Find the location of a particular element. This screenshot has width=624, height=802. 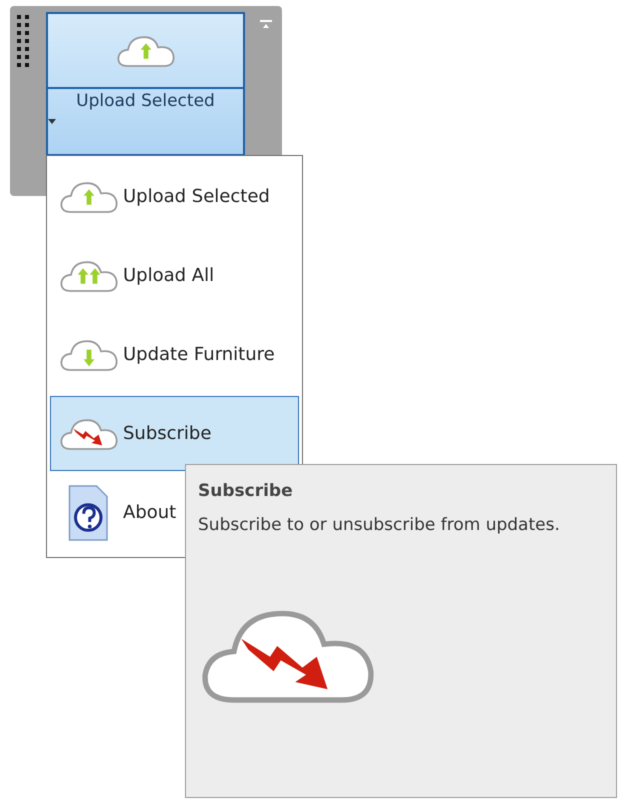

collapse-icon is located at coordinates (266, 25).